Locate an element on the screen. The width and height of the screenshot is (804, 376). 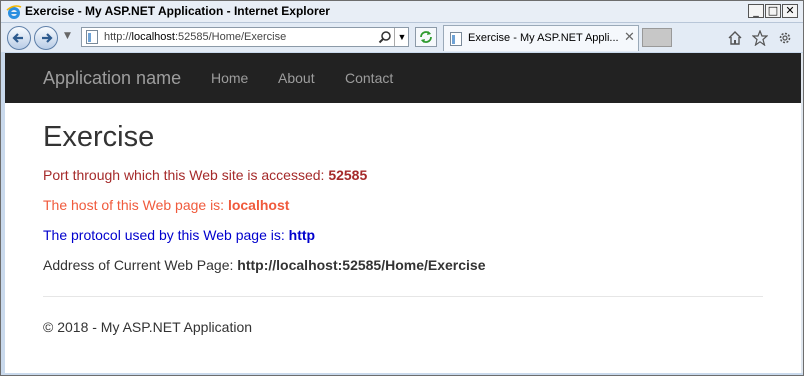
tab-exercise: Exercise - My ASP.NET Appli... ✕ is located at coordinates (541, 38).